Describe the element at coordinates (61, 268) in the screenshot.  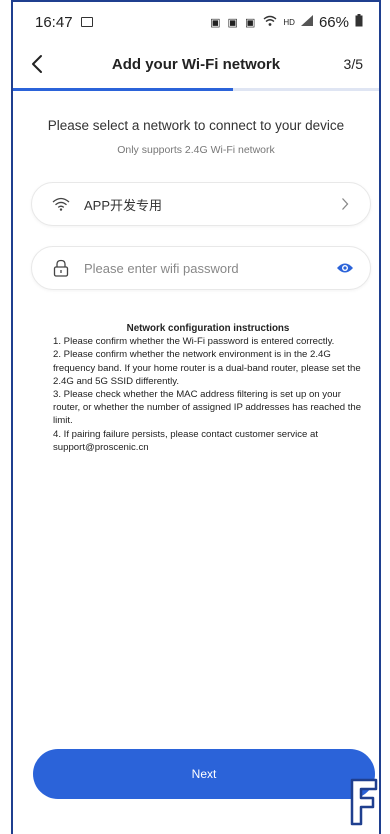
I see `lock-icon` at that location.